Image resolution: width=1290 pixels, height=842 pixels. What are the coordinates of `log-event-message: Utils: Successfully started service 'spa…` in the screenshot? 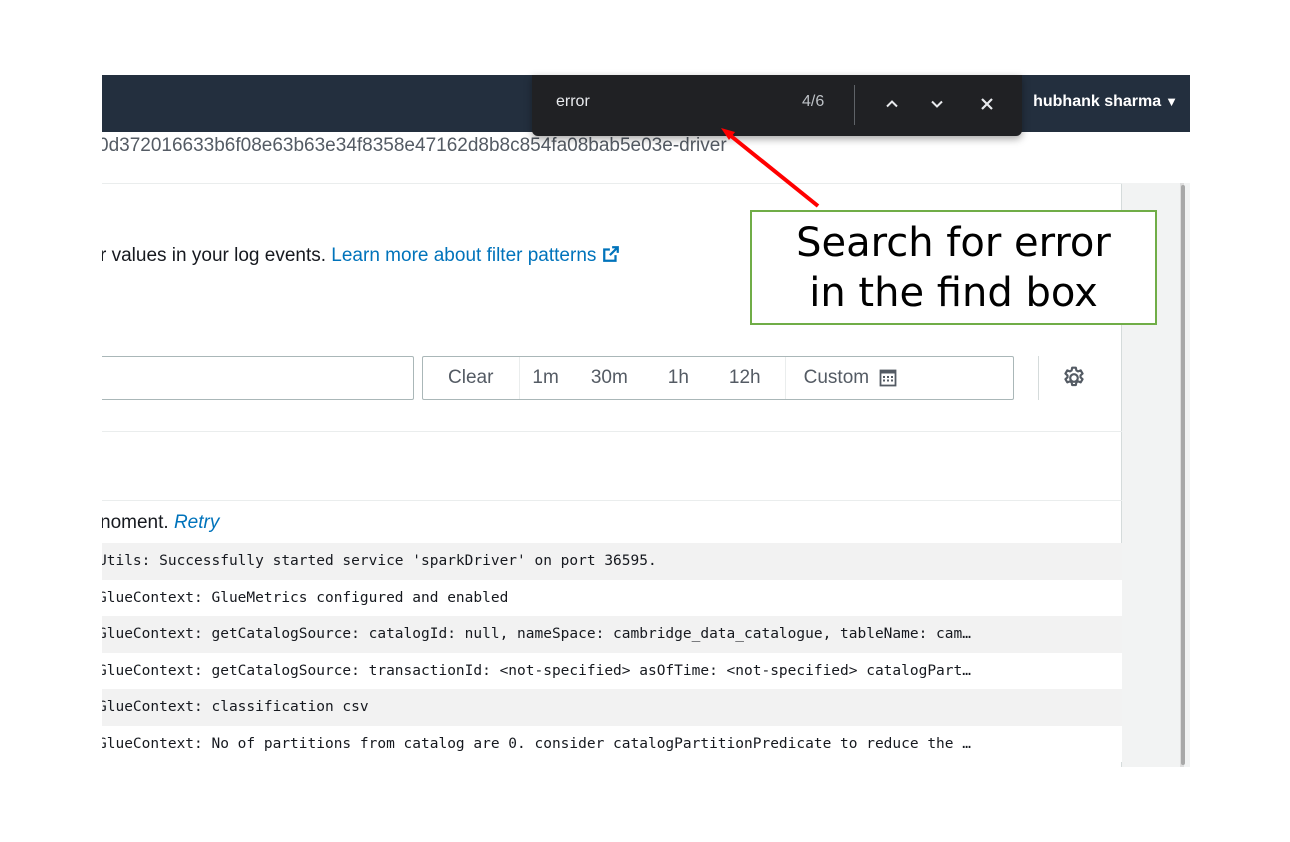 It's located at (379, 561).